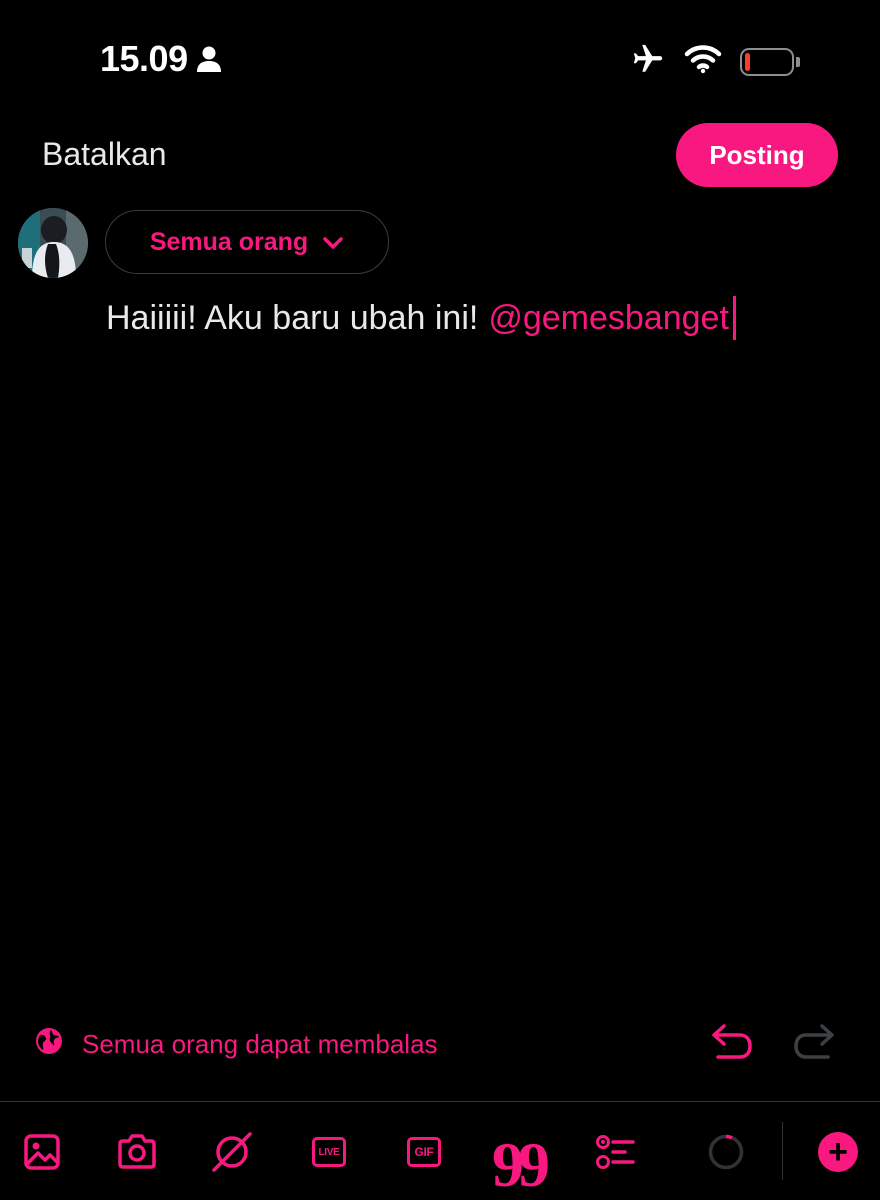  I want to click on chevron-down-icon, so click(333, 242).